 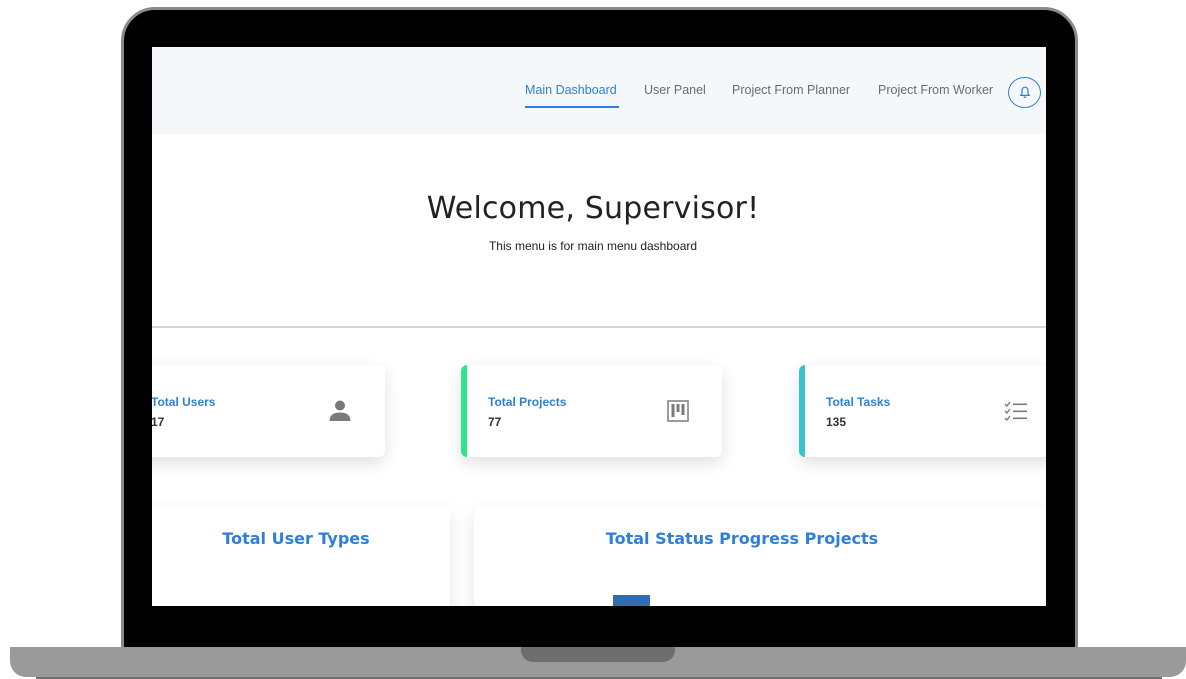 What do you see at coordinates (301, 556) in the screenshot?
I see `panel-user-types: Total User Types` at bounding box center [301, 556].